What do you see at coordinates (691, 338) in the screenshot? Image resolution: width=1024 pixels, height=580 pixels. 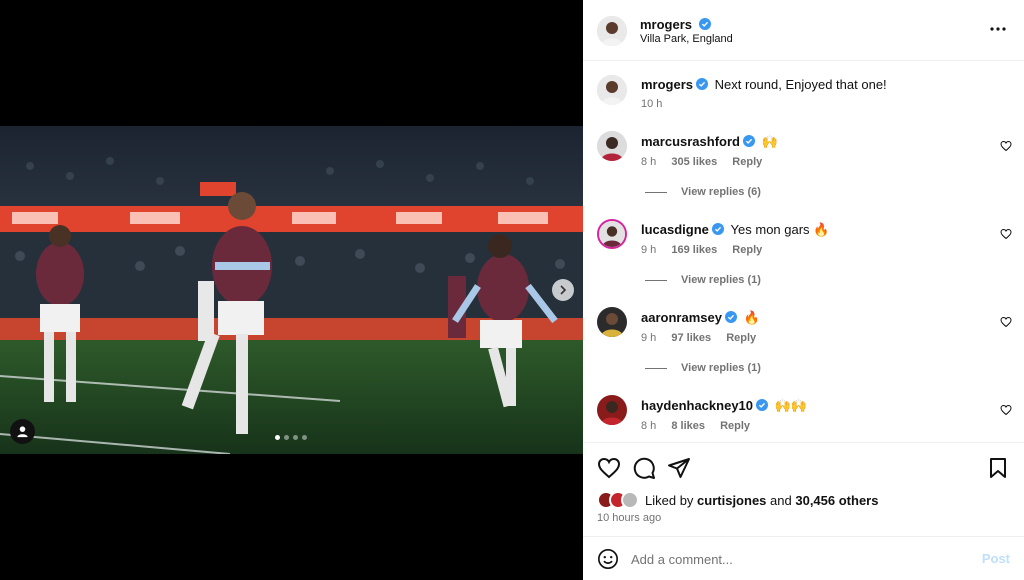 I see `comment-likes: 97 likes` at bounding box center [691, 338].